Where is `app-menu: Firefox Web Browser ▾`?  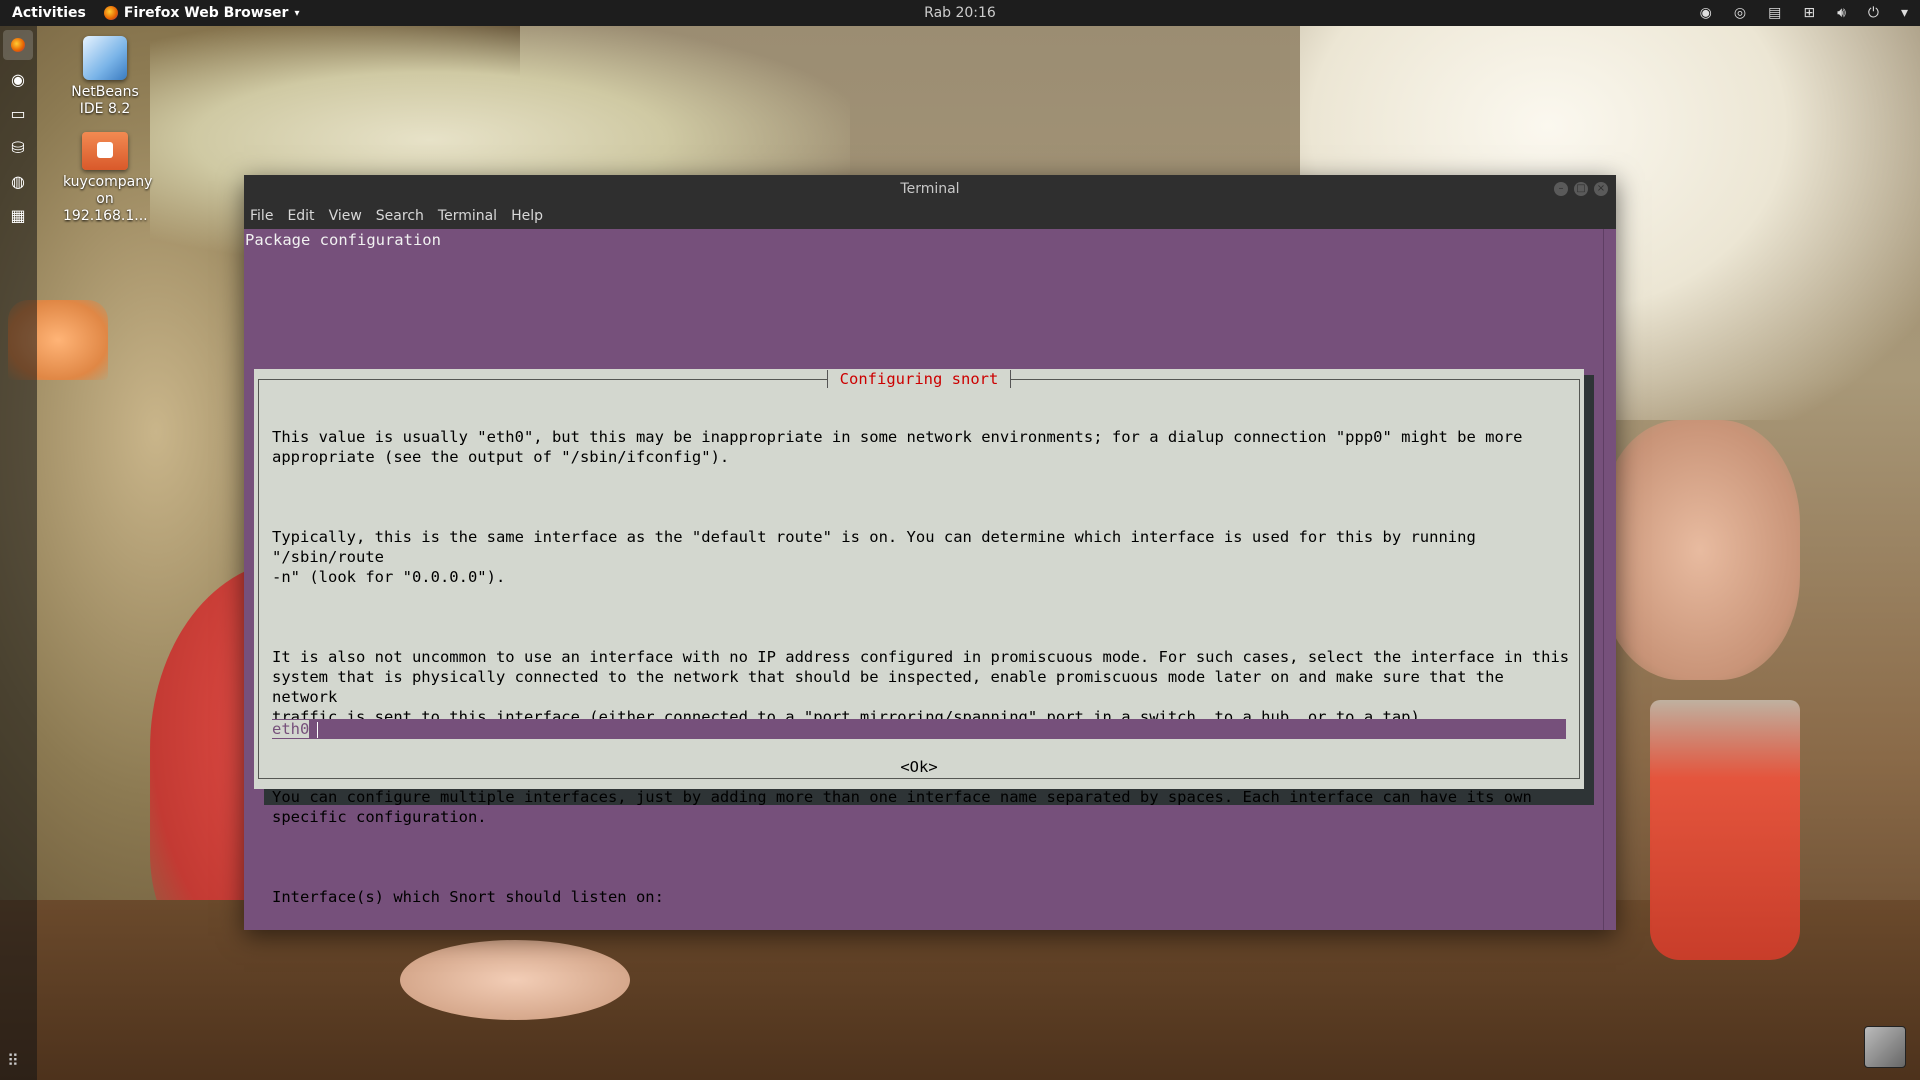 app-menu: Firefox Web Browser ▾ is located at coordinates (201, 13).